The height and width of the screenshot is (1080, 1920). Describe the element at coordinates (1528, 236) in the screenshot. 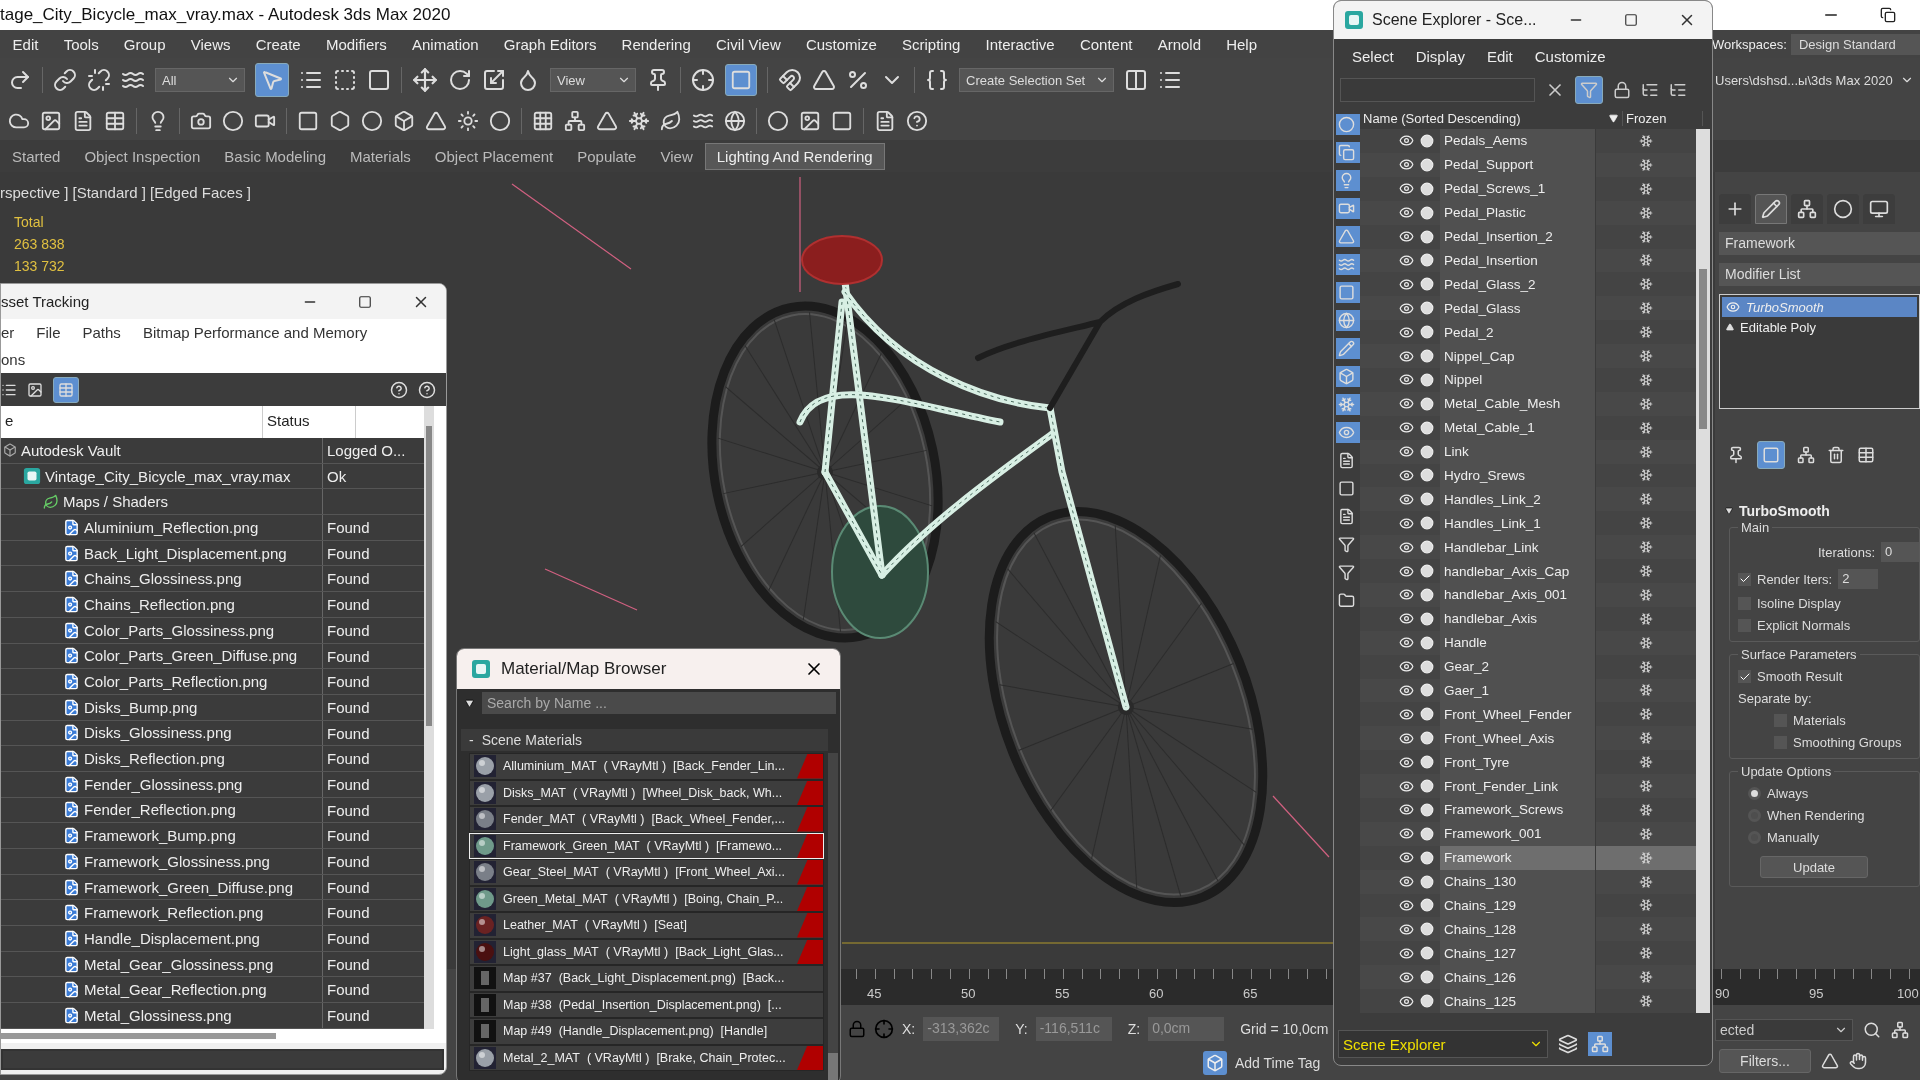

I see `scene-object-row: Pedal_Insertion_2` at that location.